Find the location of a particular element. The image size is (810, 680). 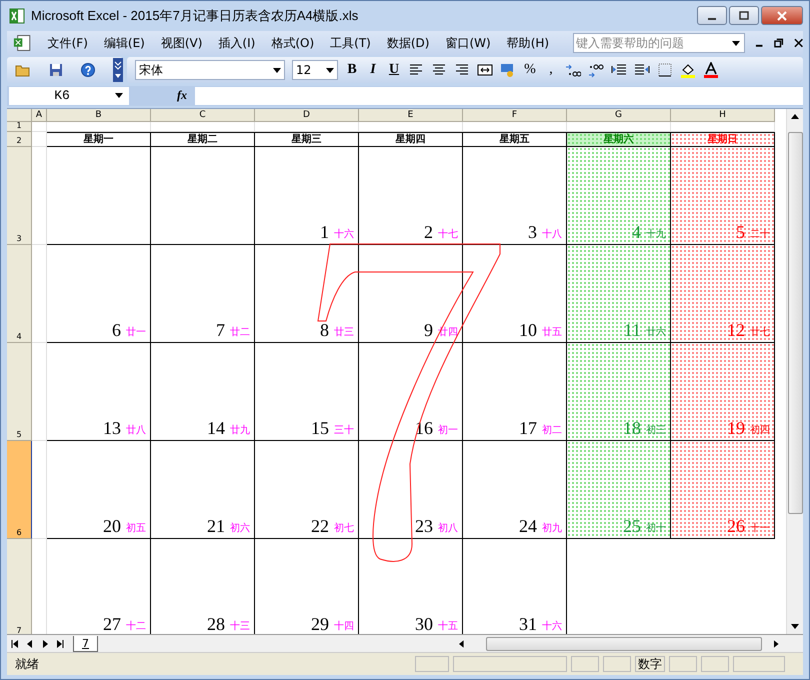

weekday-header: 星期二 is located at coordinates (203, 139).